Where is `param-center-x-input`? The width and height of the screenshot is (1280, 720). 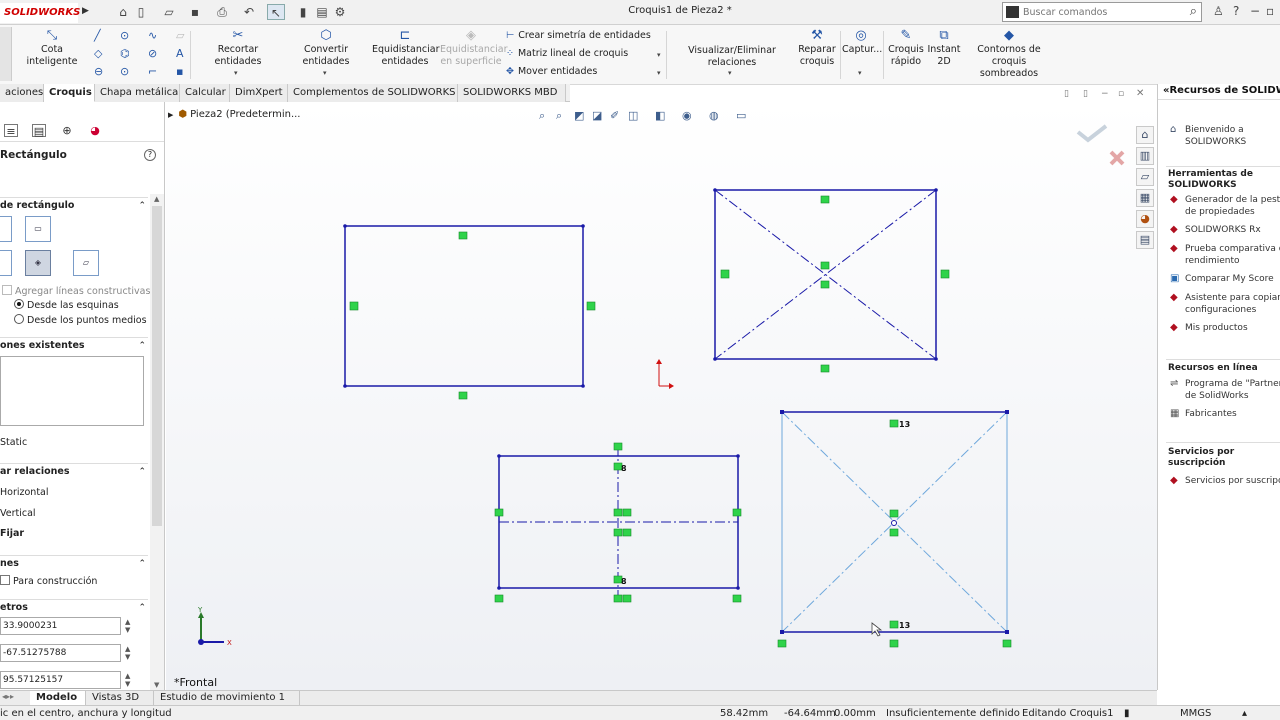
param-center-x-input is located at coordinates (60, 626).